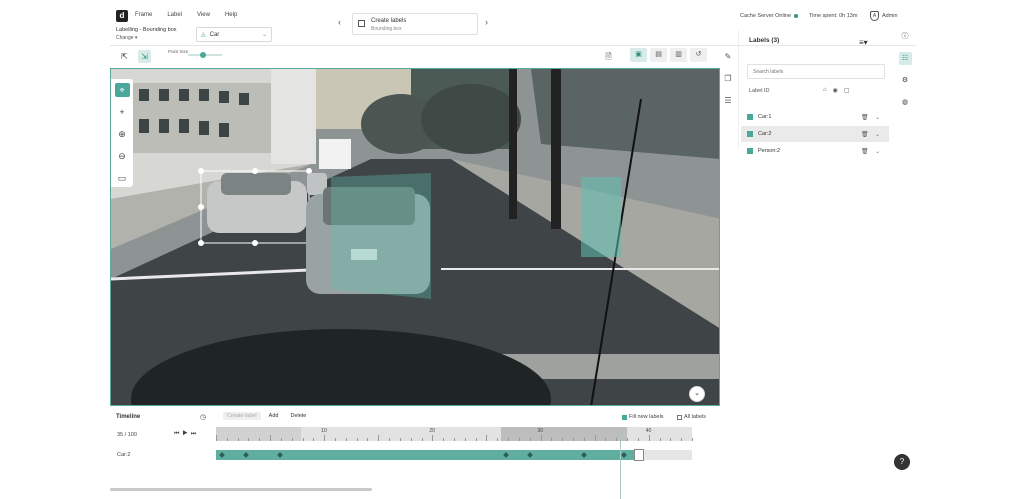  Describe the element at coordinates (764, 40) in the screenshot. I see `labels-panel-title: Labels (3)` at that location.